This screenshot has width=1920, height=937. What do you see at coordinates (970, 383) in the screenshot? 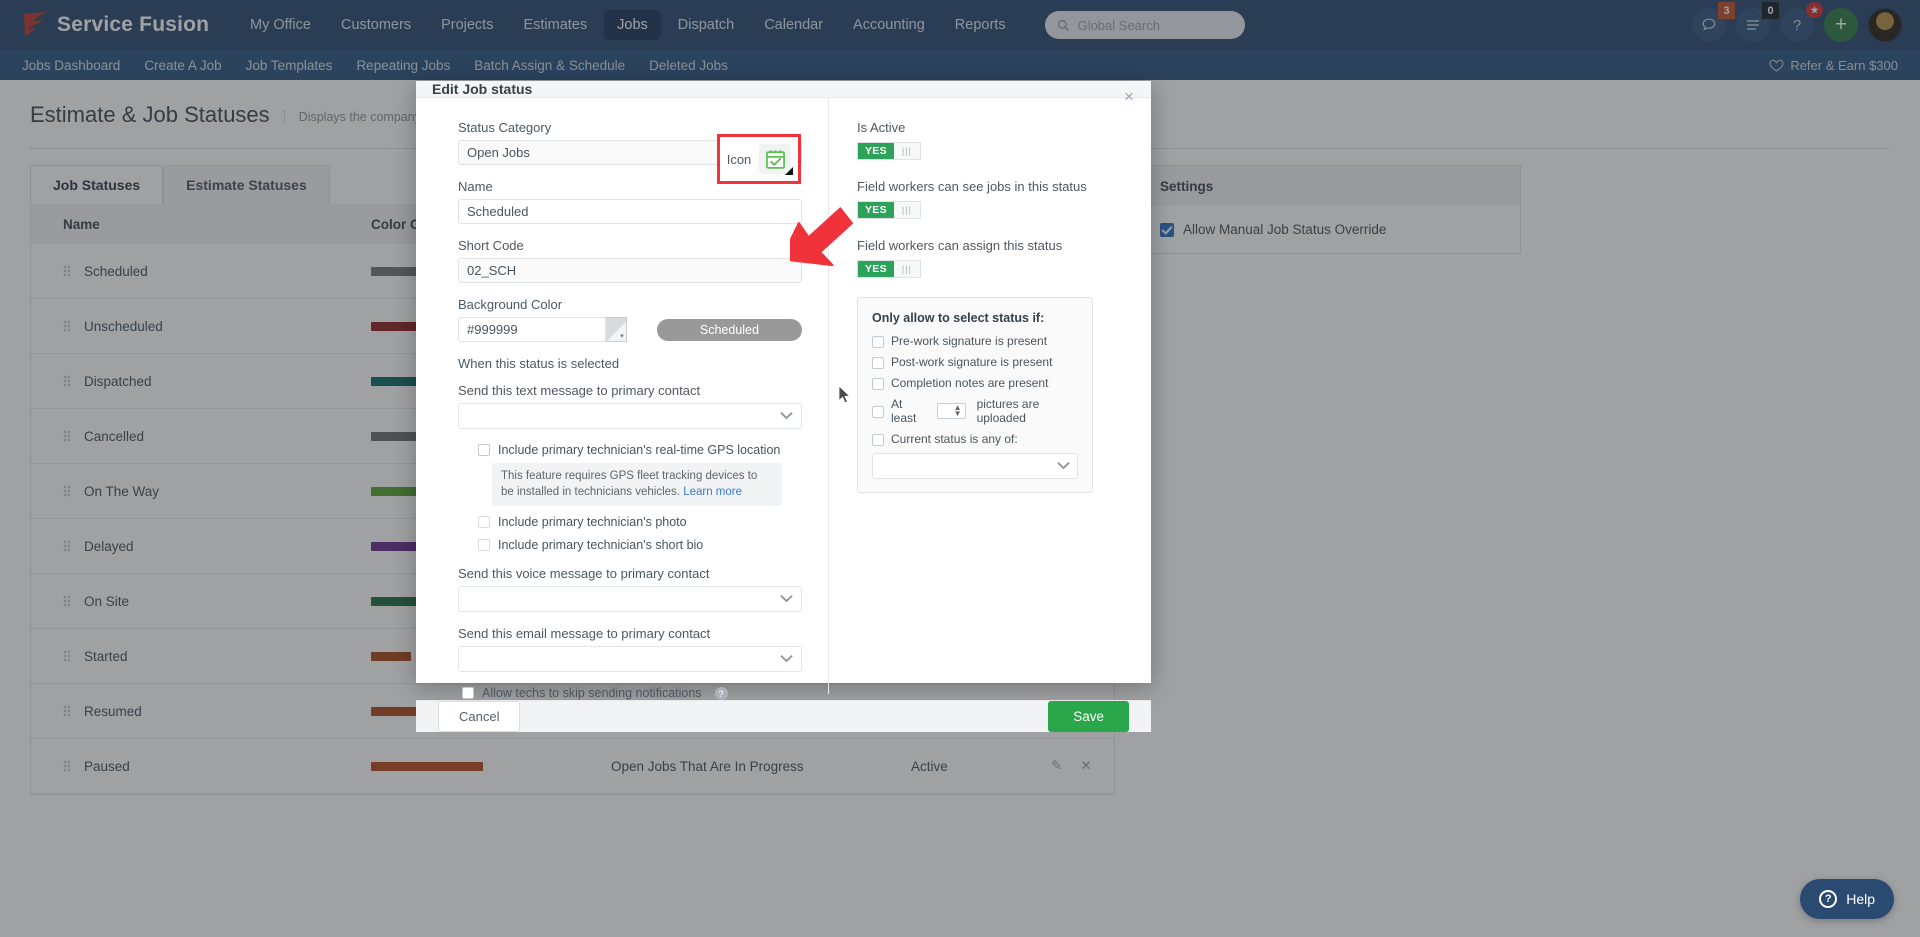
I see `rule-completion-notes-label: Completion notes are present` at bounding box center [970, 383].